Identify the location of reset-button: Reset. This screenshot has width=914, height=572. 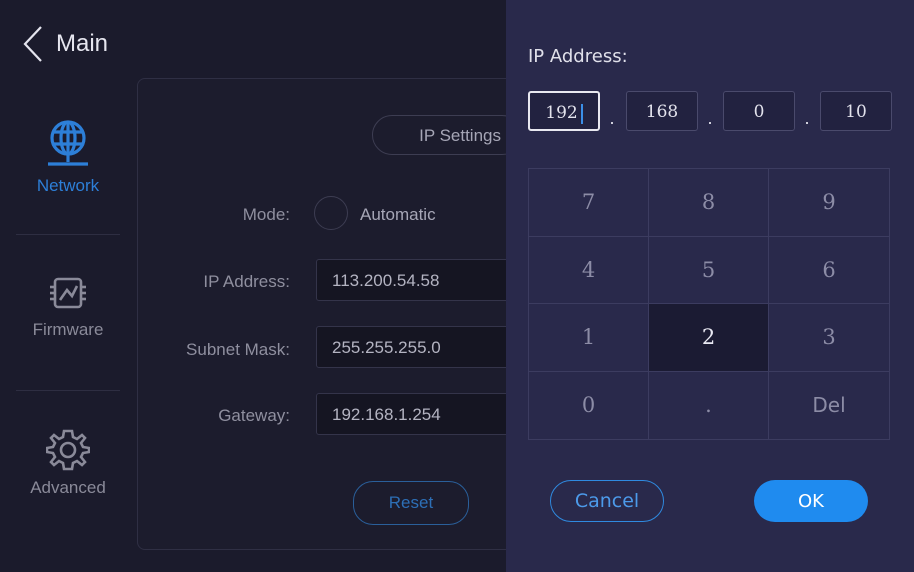
(411, 503).